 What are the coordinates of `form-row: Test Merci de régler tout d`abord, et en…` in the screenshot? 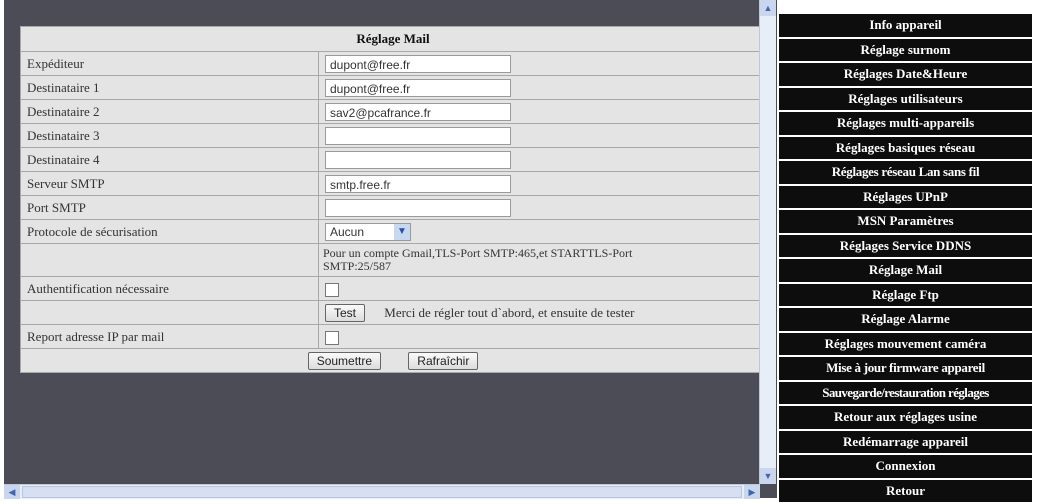 It's located at (393, 312).